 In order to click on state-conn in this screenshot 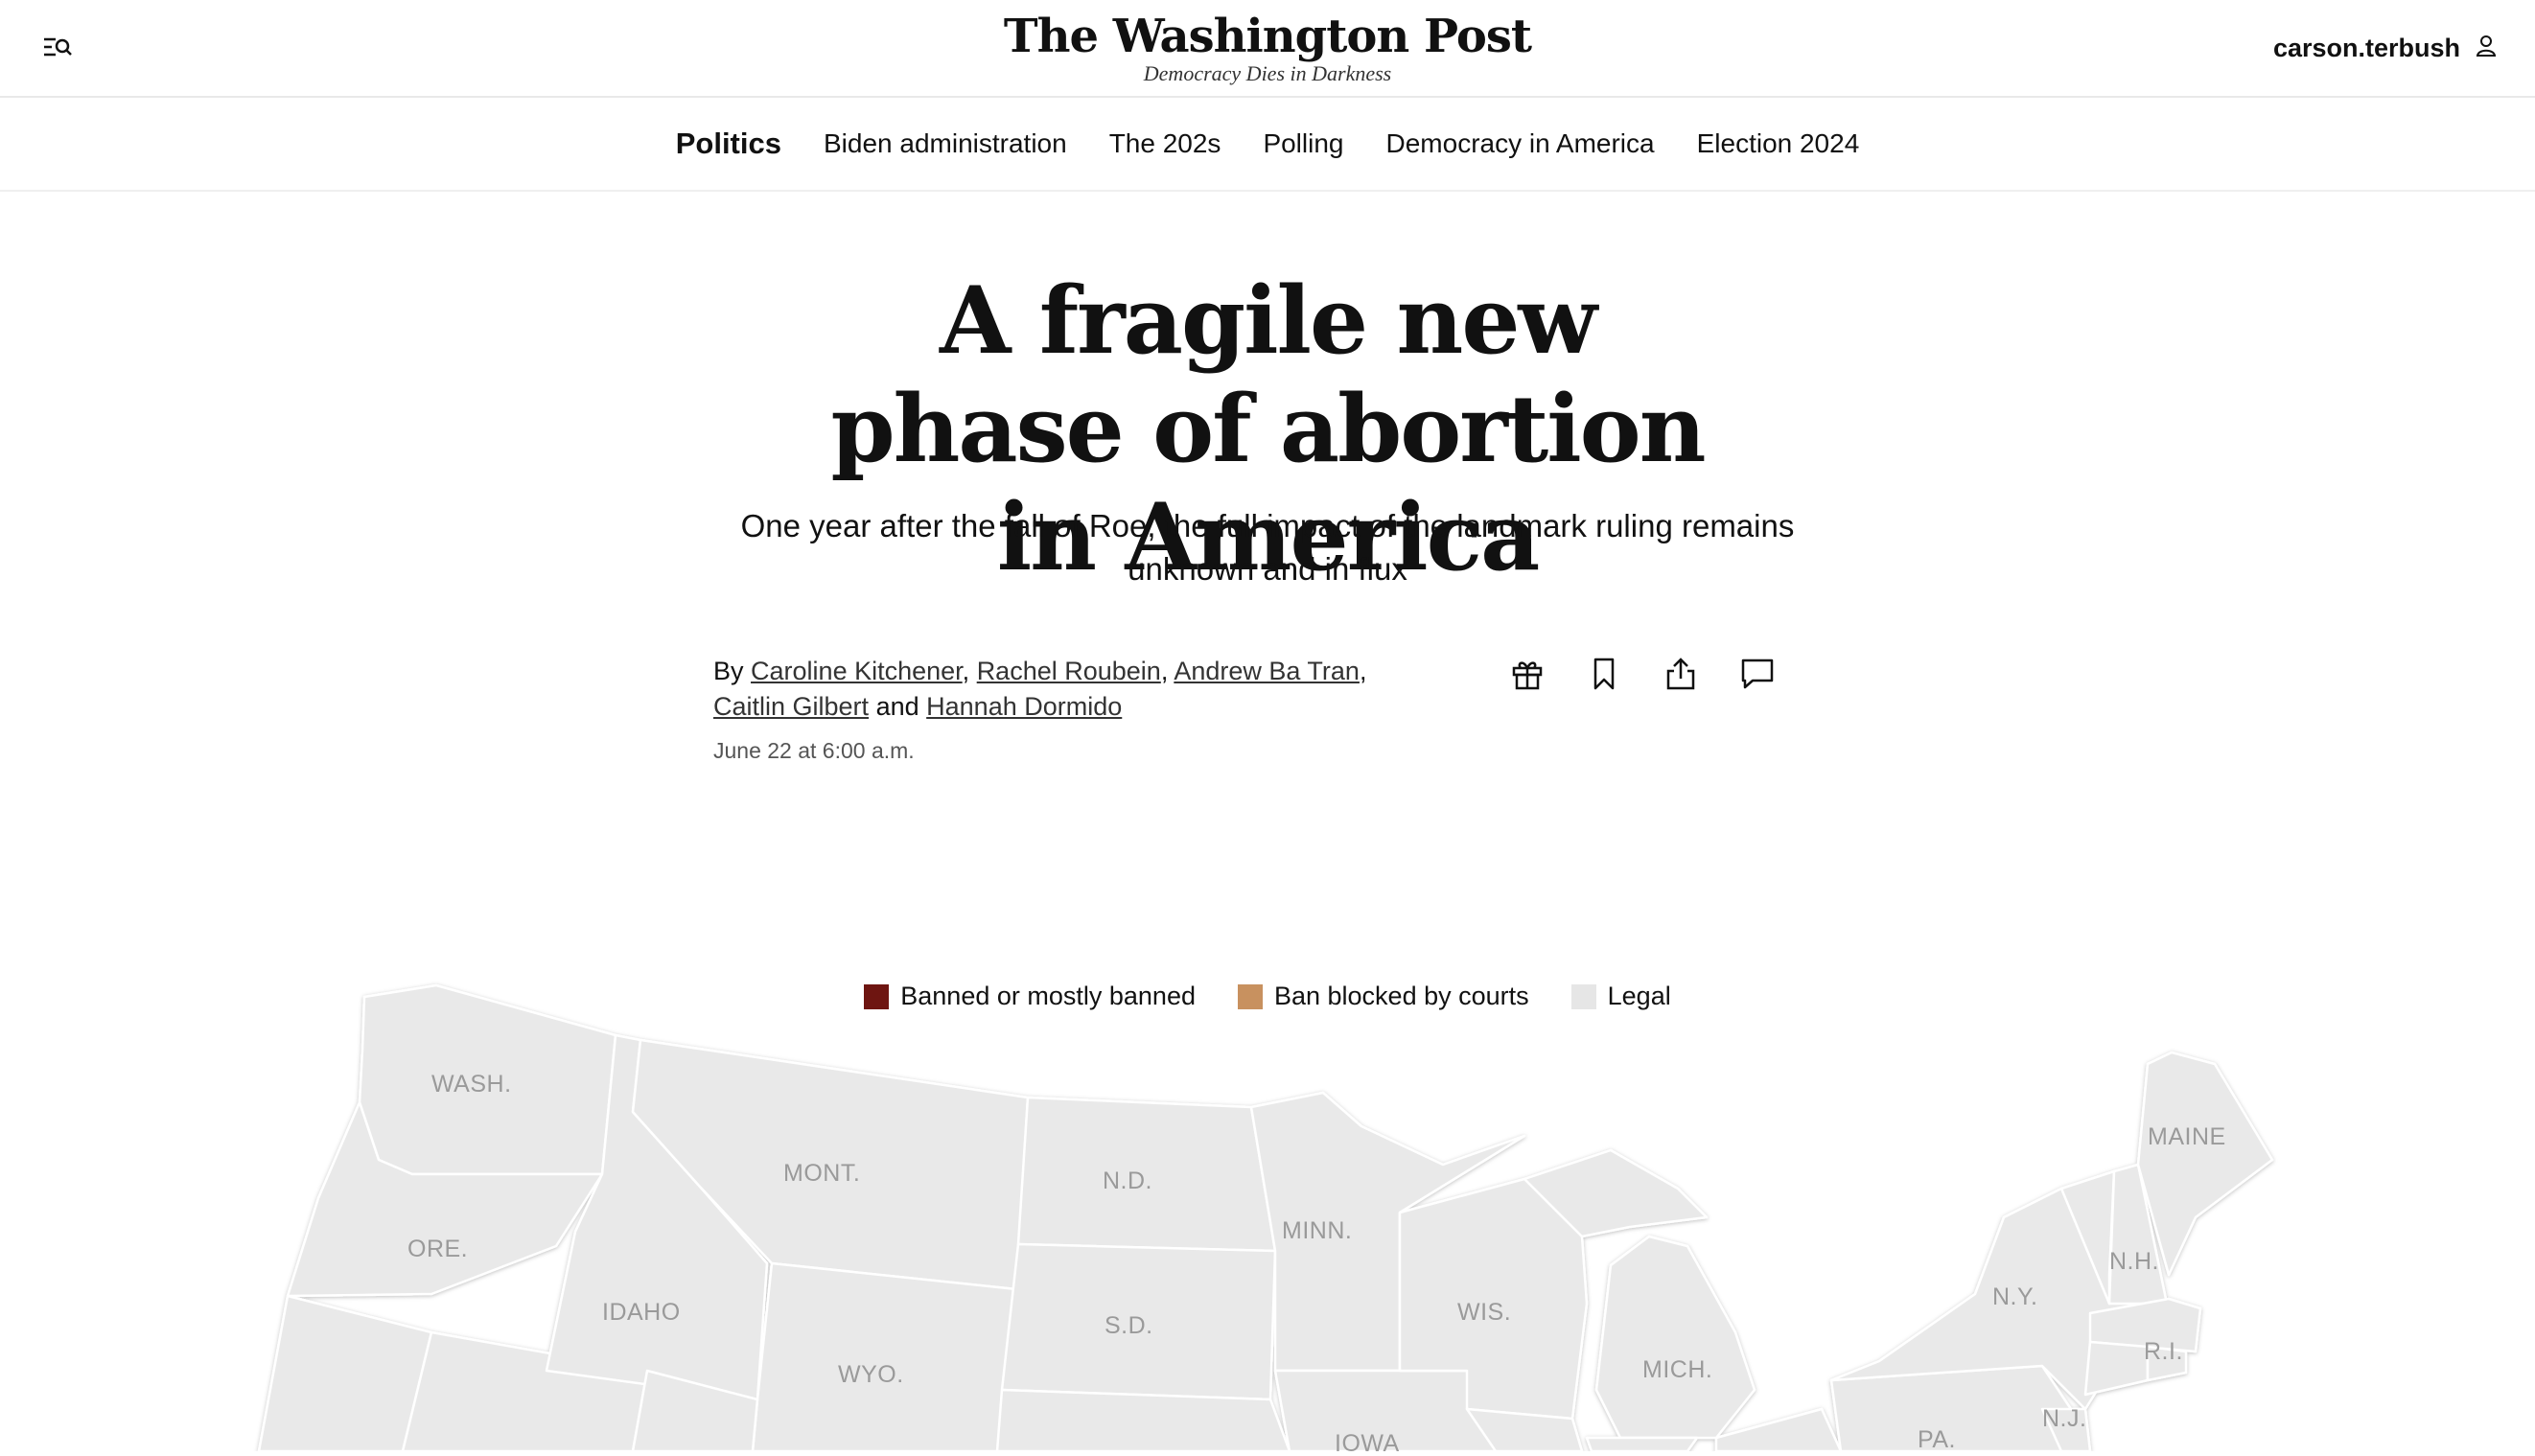, I will do `click(2116, 1368)`.